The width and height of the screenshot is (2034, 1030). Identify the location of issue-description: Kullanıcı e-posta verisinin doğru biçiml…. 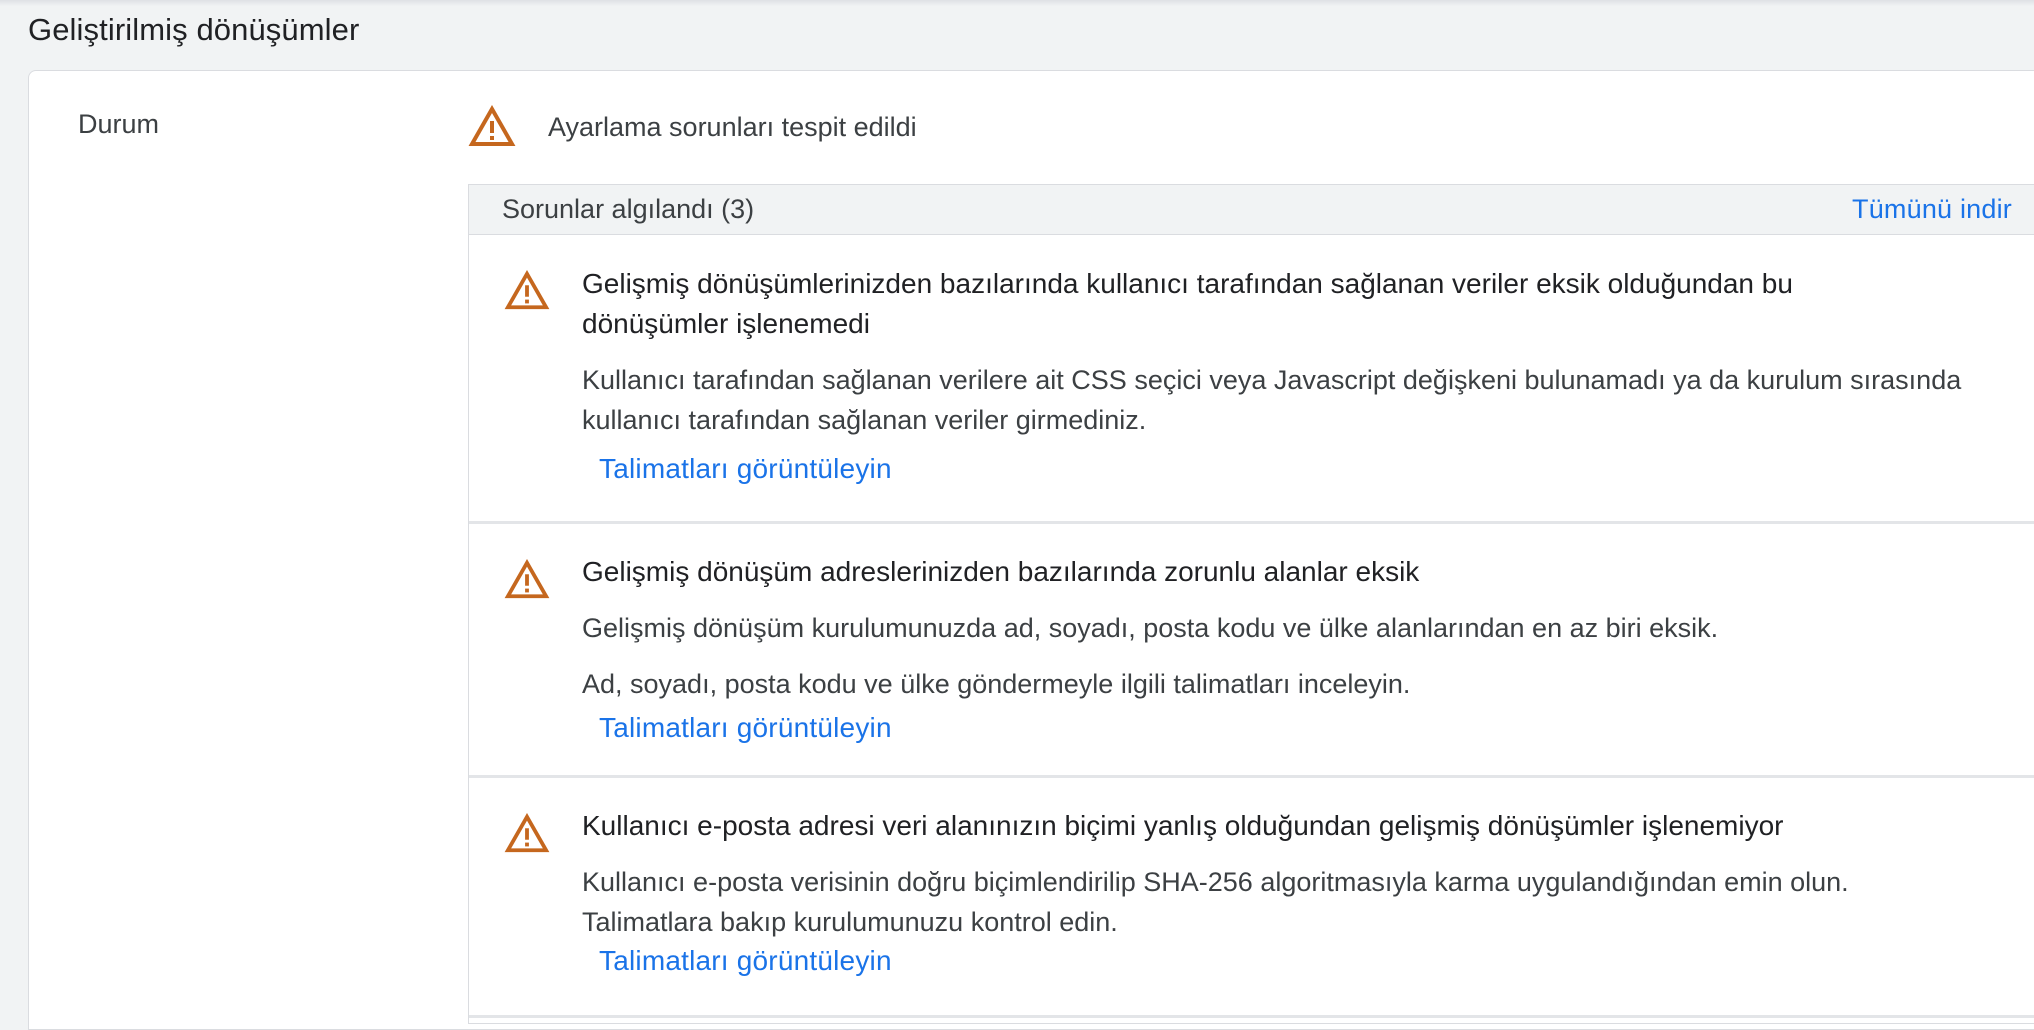
(1215, 902).